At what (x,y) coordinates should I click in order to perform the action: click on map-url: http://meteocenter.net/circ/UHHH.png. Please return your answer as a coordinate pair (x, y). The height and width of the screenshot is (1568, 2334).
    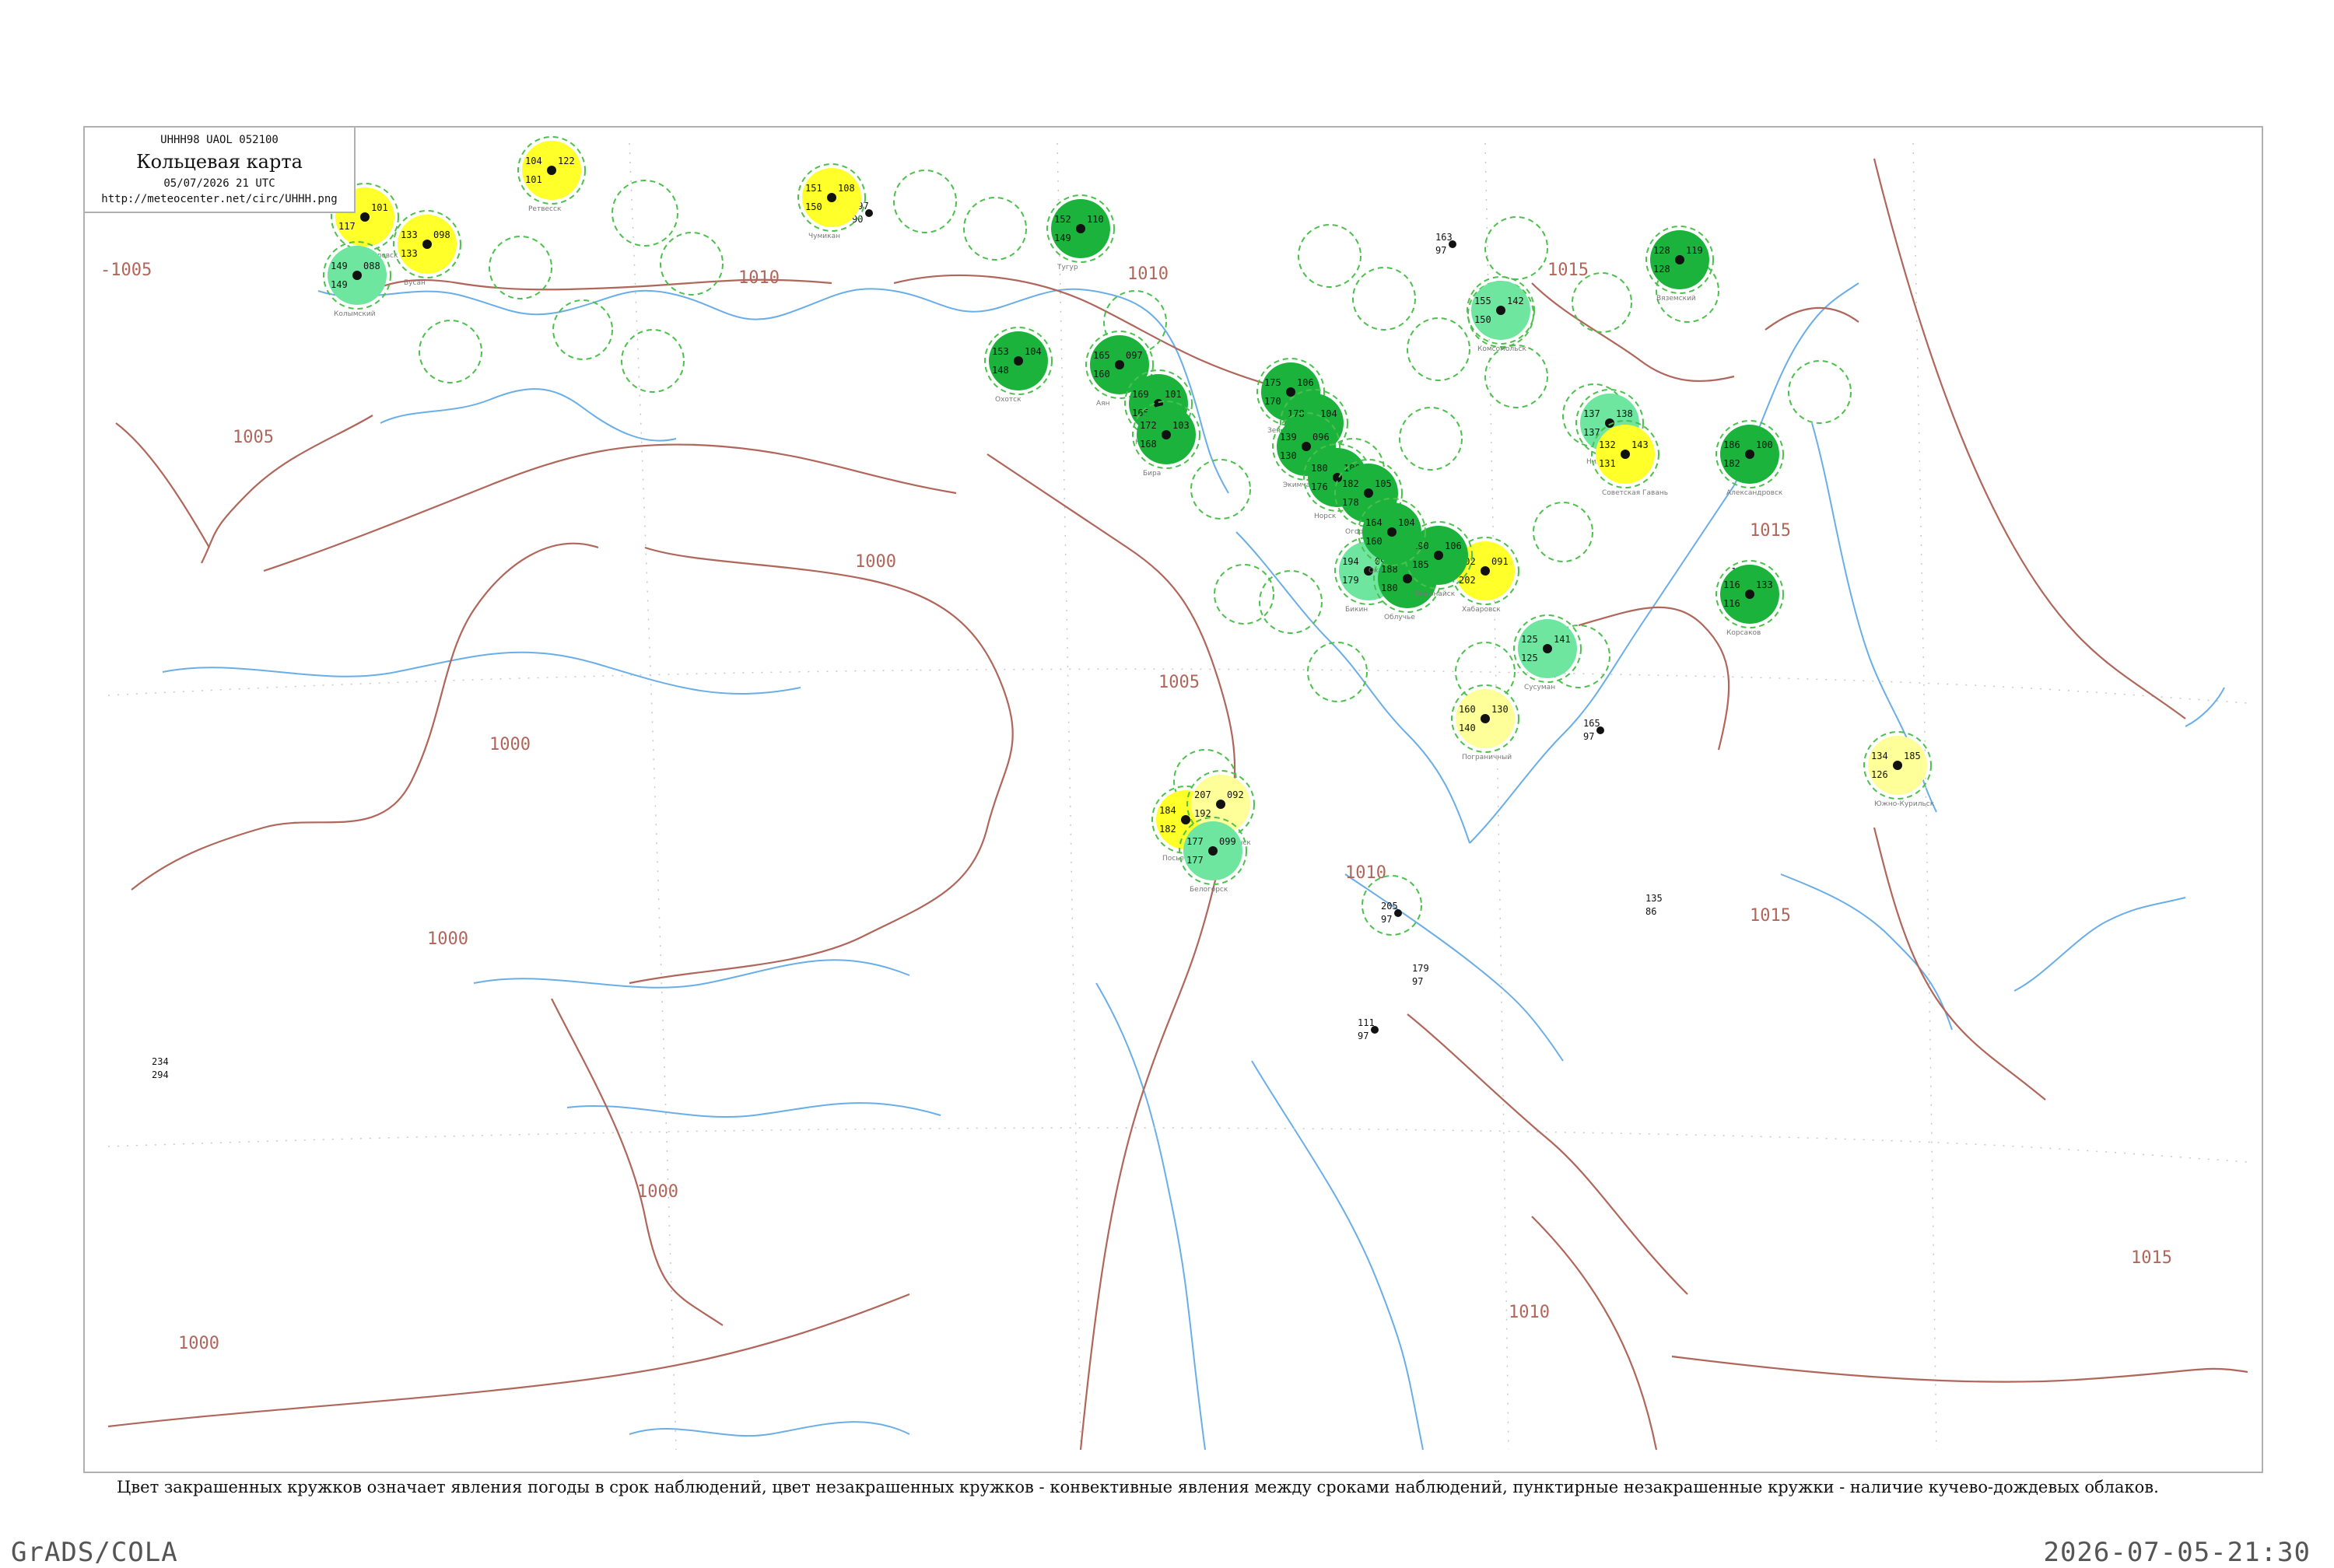
    Looking at the image, I should click on (219, 199).